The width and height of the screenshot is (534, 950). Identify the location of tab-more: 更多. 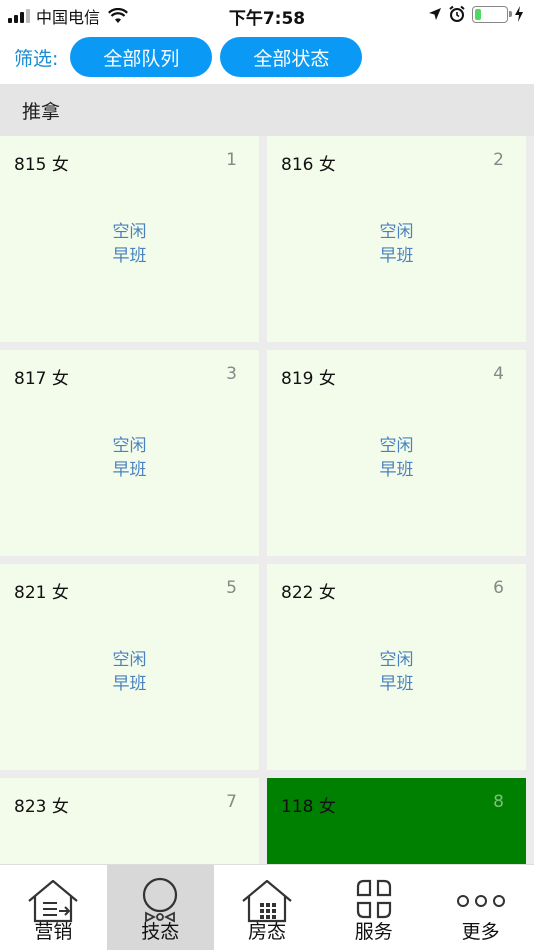
(480, 907).